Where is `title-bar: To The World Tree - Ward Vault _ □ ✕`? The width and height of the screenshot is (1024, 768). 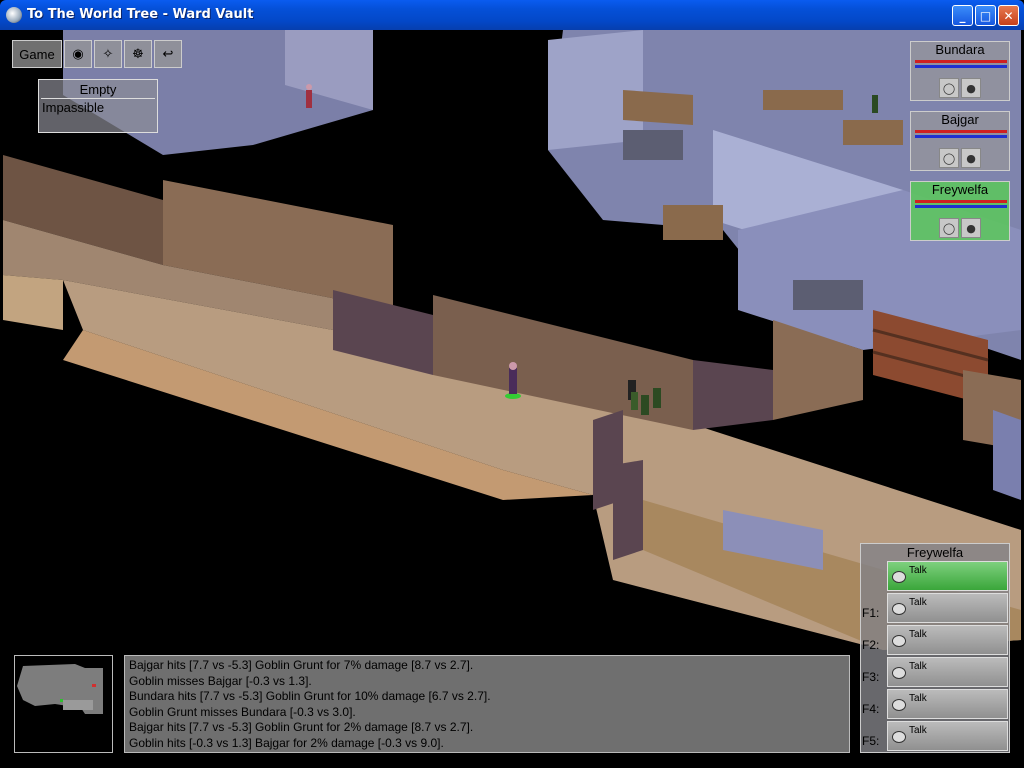
title-bar: To The World Tree - Ward Vault _ □ ✕ is located at coordinates (512, 15).